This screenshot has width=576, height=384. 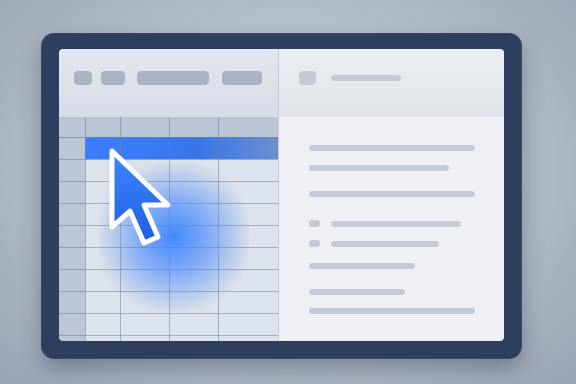 What do you see at coordinates (140, 197) in the screenshot?
I see `arrow-cursor-icon` at bounding box center [140, 197].